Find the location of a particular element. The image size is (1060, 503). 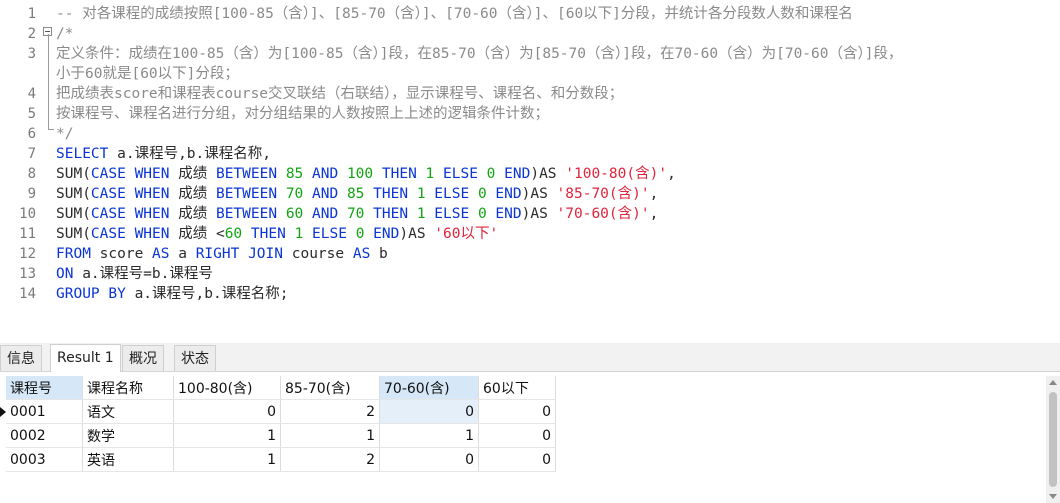

column-header: 70-60(含) is located at coordinates (429, 388).